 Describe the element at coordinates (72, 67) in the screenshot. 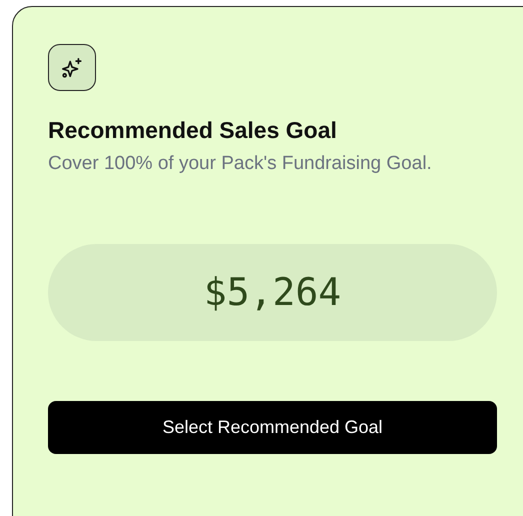

I see `sparkle-icon` at that location.